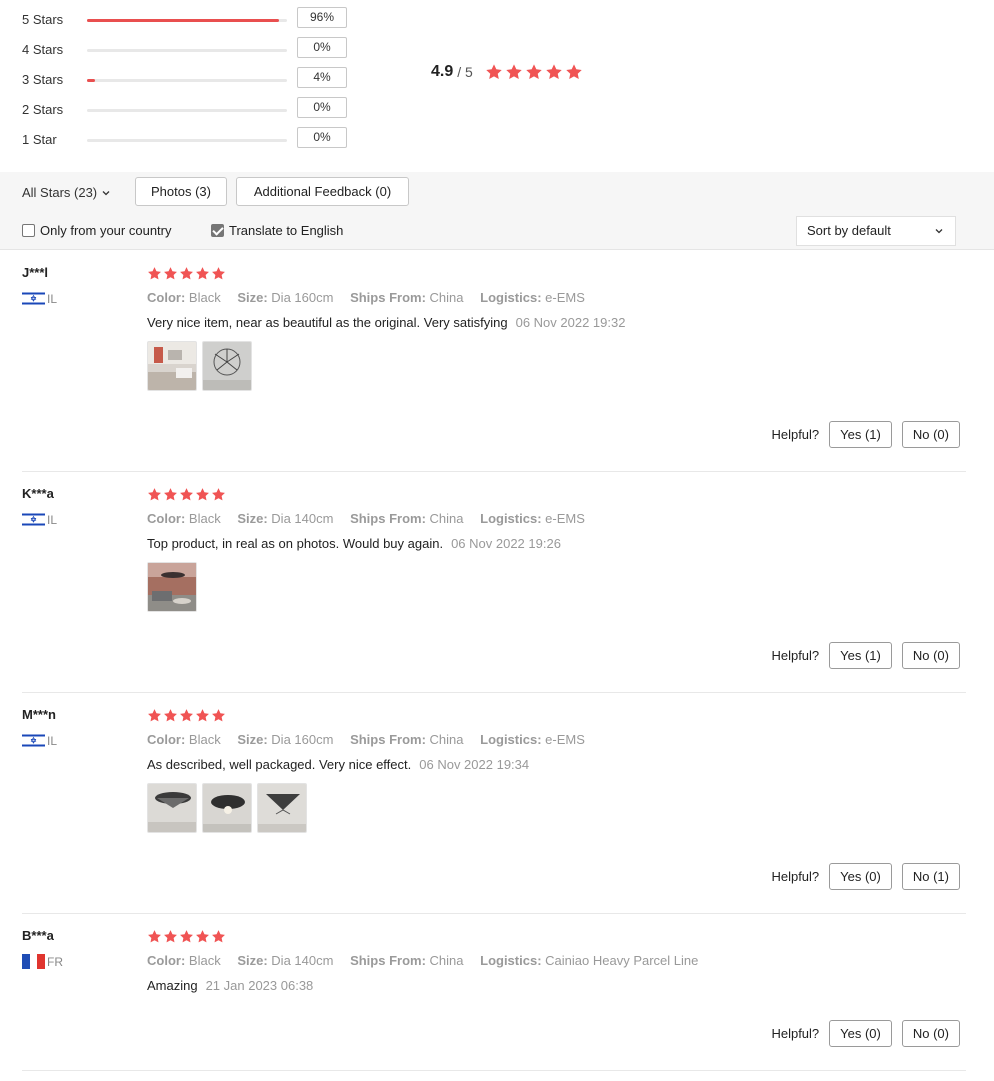 Image resolution: width=994 pixels, height=1081 pixels. I want to click on histogram-label: 1 Star, so click(39, 139).